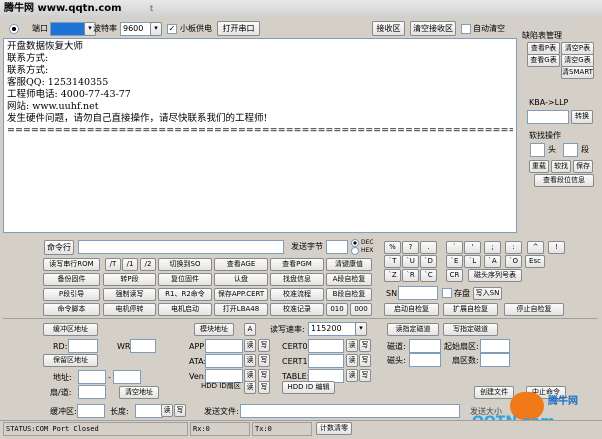 The height and width of the screenshot is (439, 602). Describe the element at coordinates (129, 294) in the screenshot. I see `force-rw-button: 强制读写` at that location.